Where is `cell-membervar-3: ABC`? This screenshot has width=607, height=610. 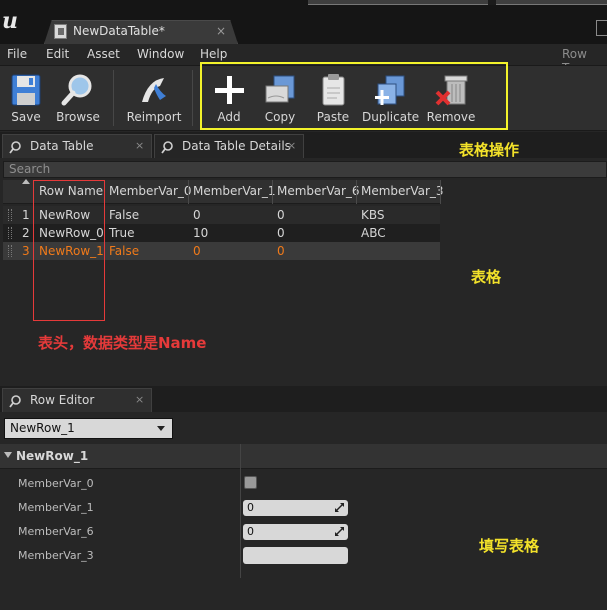
cell-membervar-3: ABC is located at coordinates (373, 233).